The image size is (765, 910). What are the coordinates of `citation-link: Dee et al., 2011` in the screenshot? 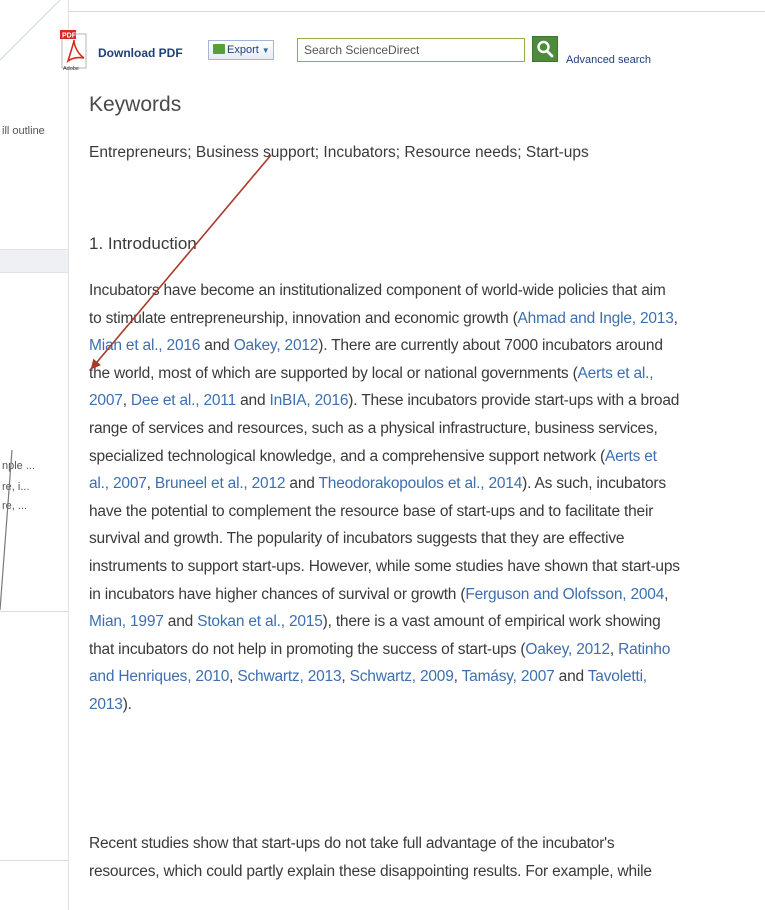 It's located at (183, 400).